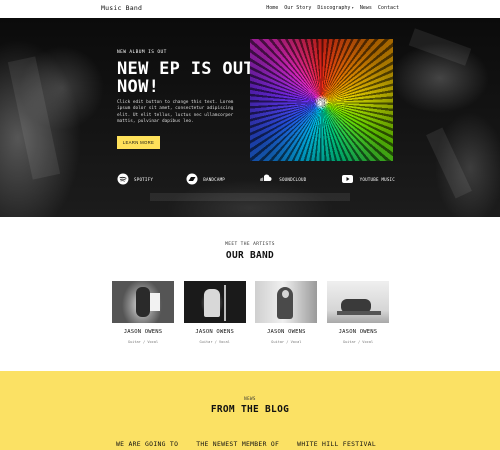  I want to click on bandcamp-icon, so click(192, 179).